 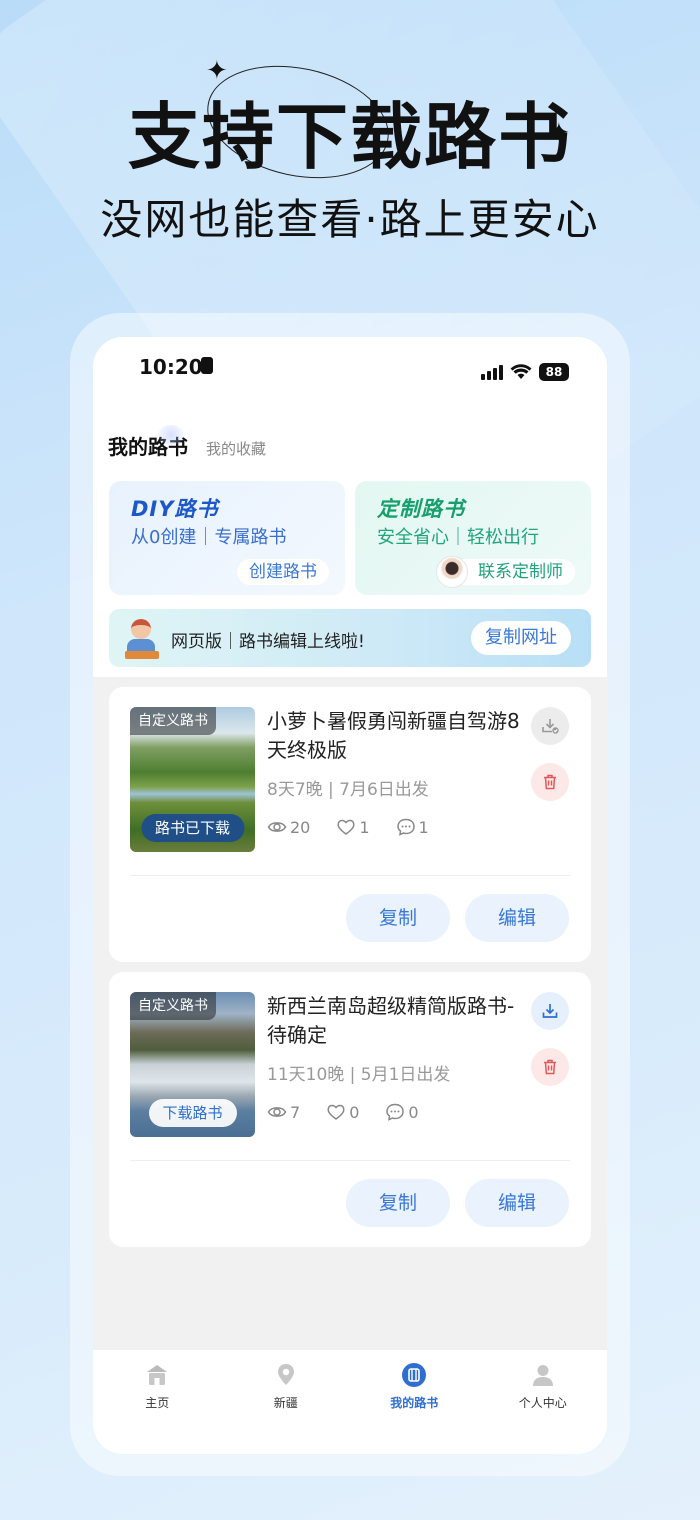 What do you see at coordinates (209, 537) in the screenshot?
I see `diy-card-subtitle: 从0创建｜专属路书` at bounding box center [209, 537].